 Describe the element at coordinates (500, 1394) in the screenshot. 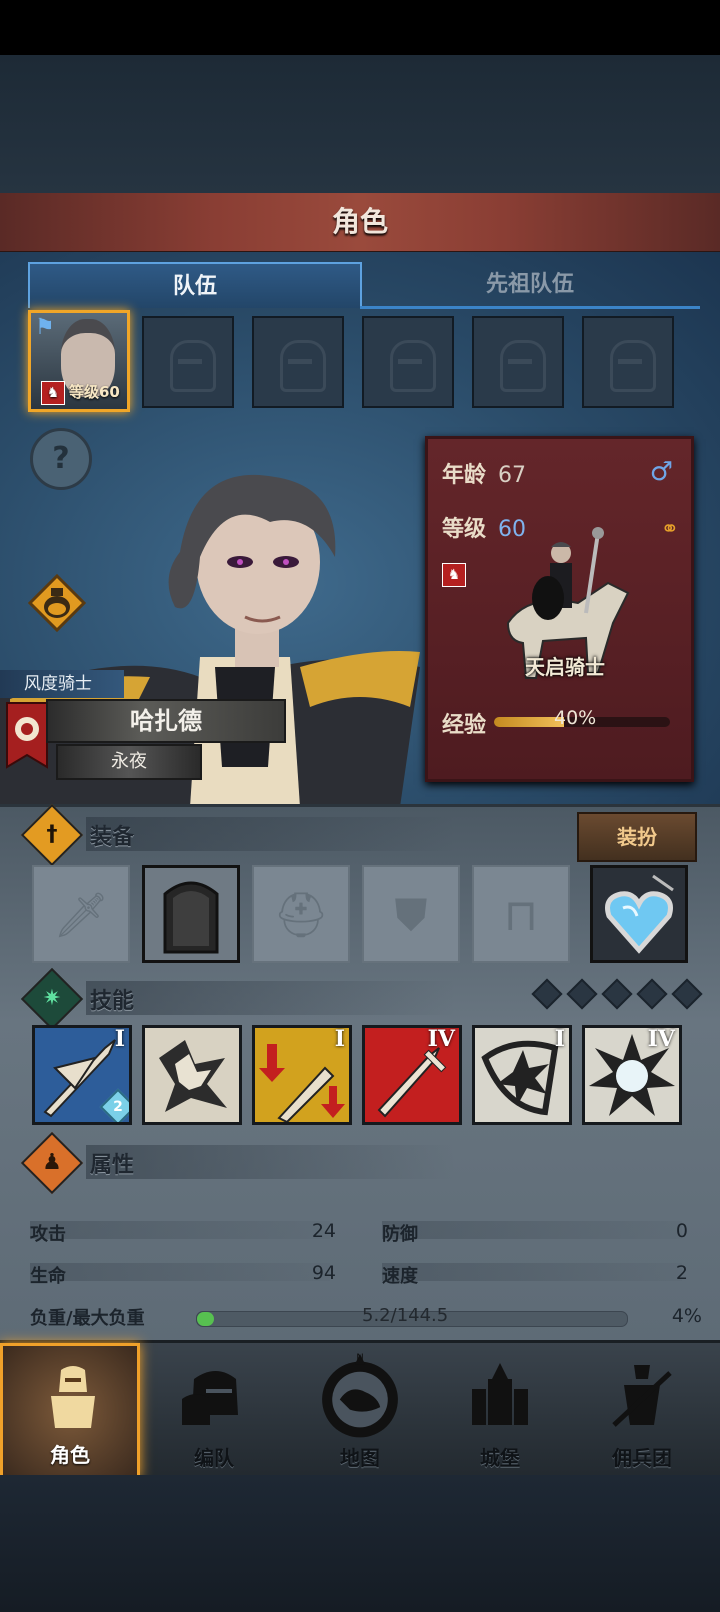

I see `castle-icon` at that location.